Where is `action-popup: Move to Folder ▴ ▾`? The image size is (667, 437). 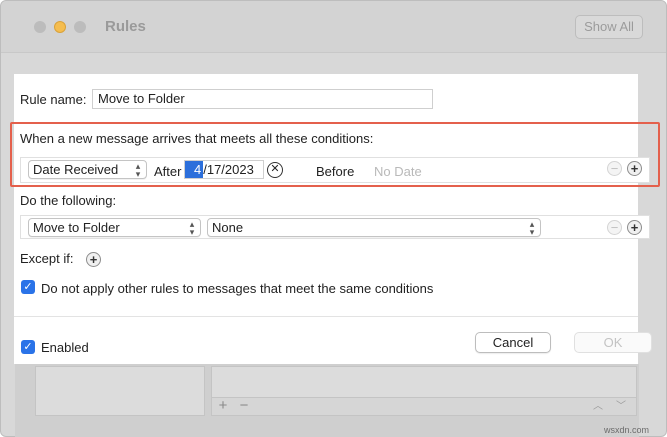
action-popup: Move to Folder ▴ ▾ is located at coordinates (114, 227).